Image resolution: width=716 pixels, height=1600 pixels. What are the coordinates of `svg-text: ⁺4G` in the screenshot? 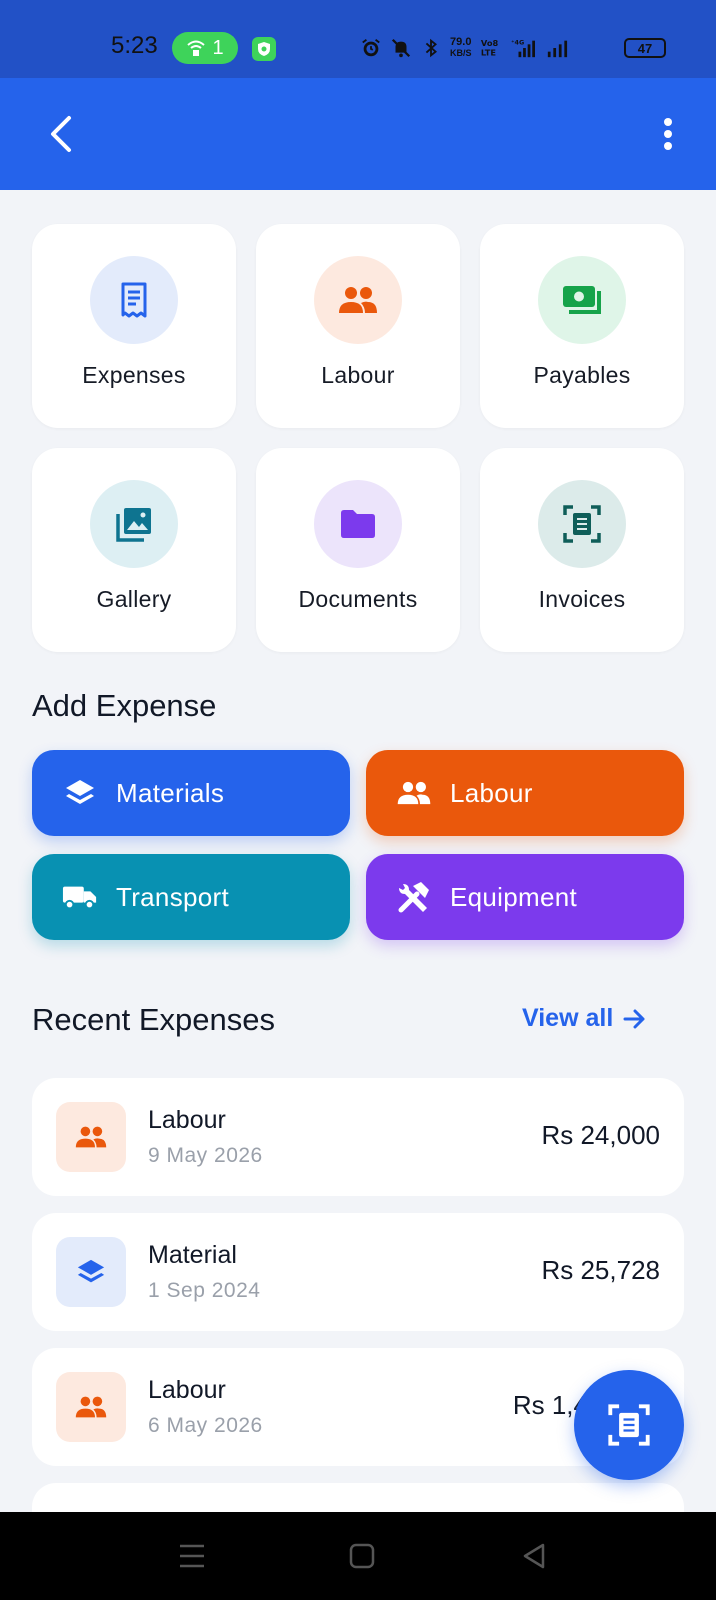 It's located at (517, 42).